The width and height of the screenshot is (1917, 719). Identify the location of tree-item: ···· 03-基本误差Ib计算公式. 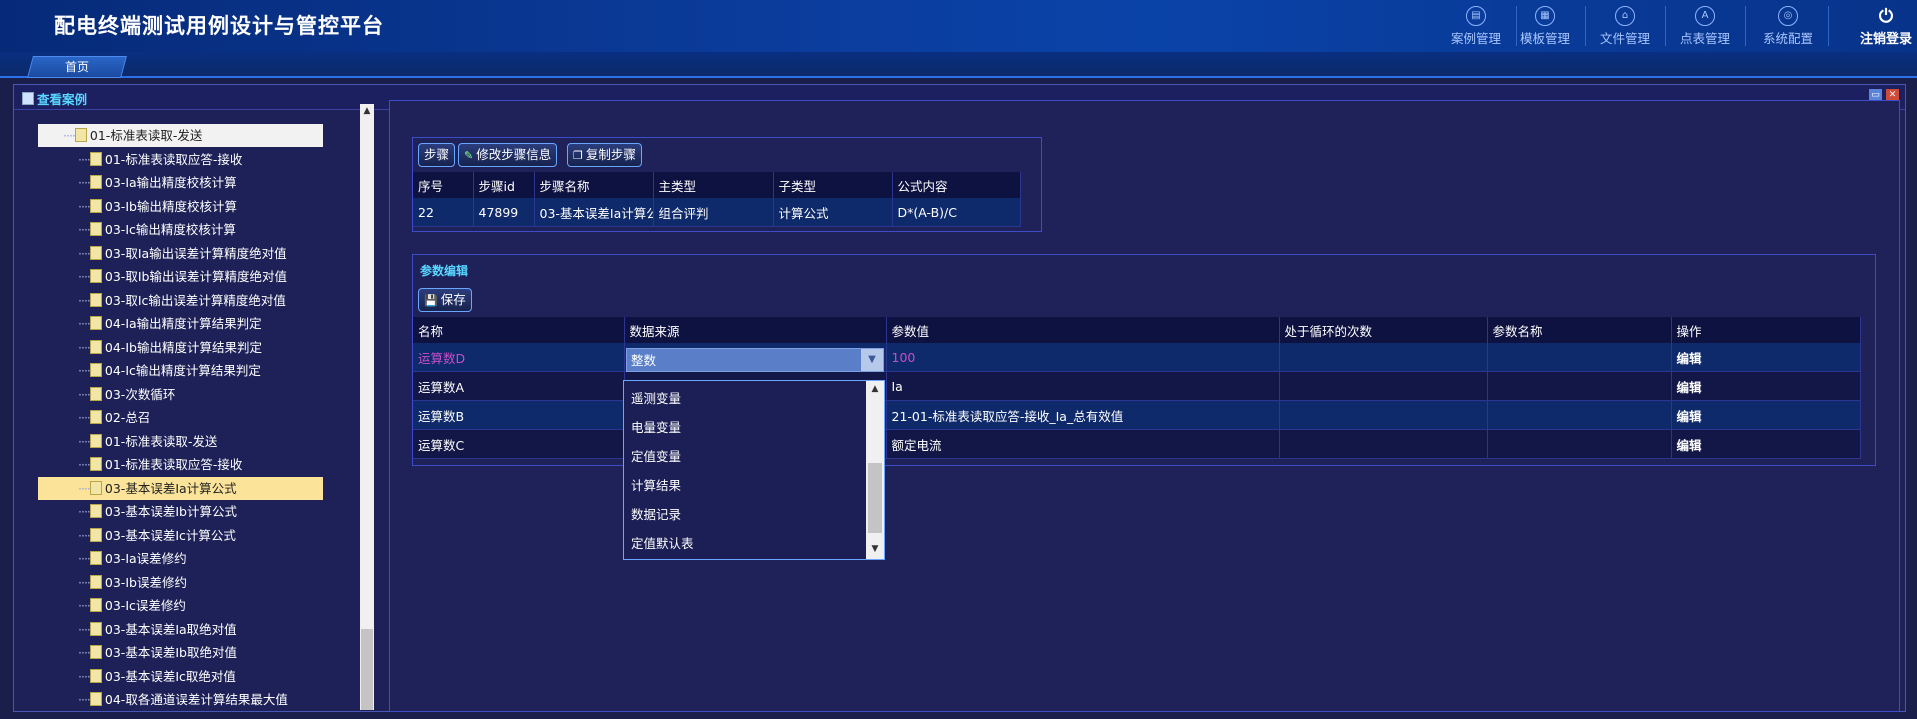
(180, 511).